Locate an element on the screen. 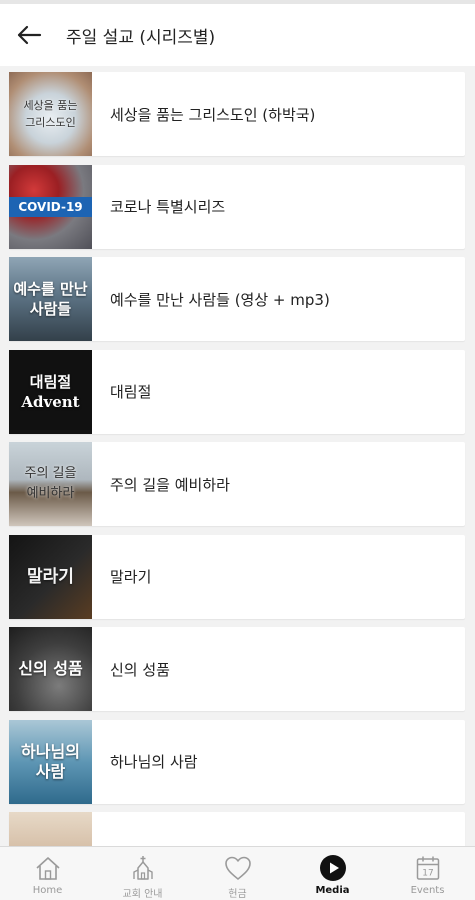  thumbnail-text: 말라기 is located at coordinates (50, 576).